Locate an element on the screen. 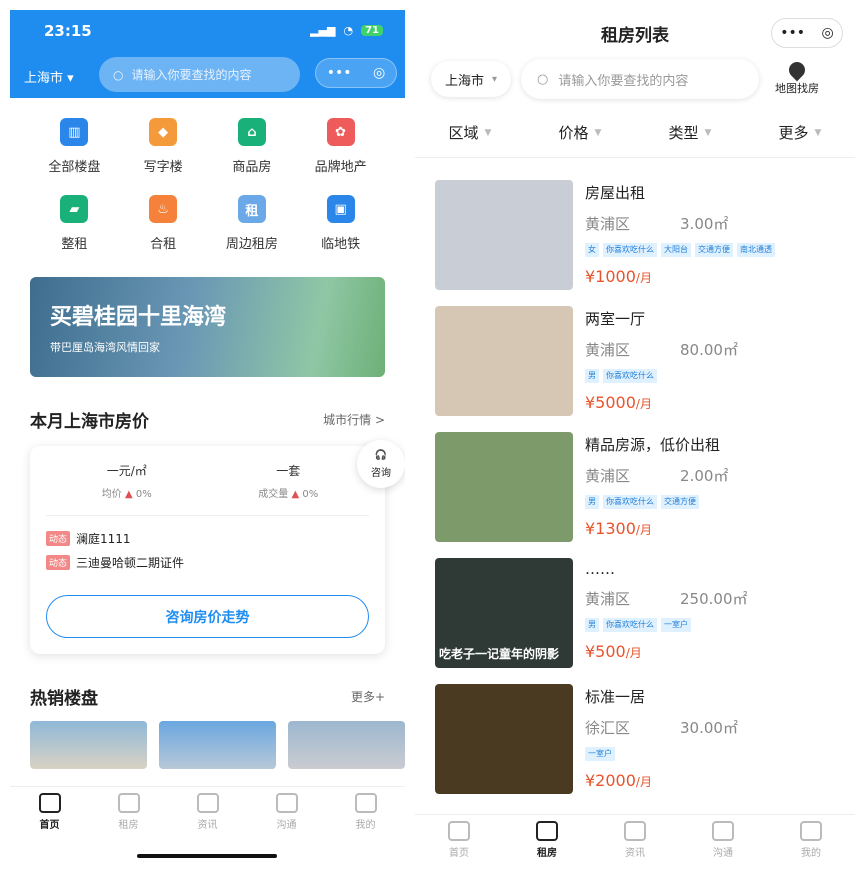  listing-item: 标准一居 徐汇区 30.00㎡ 一室户 ¥2000/月 is located at coordinates (645, 747).